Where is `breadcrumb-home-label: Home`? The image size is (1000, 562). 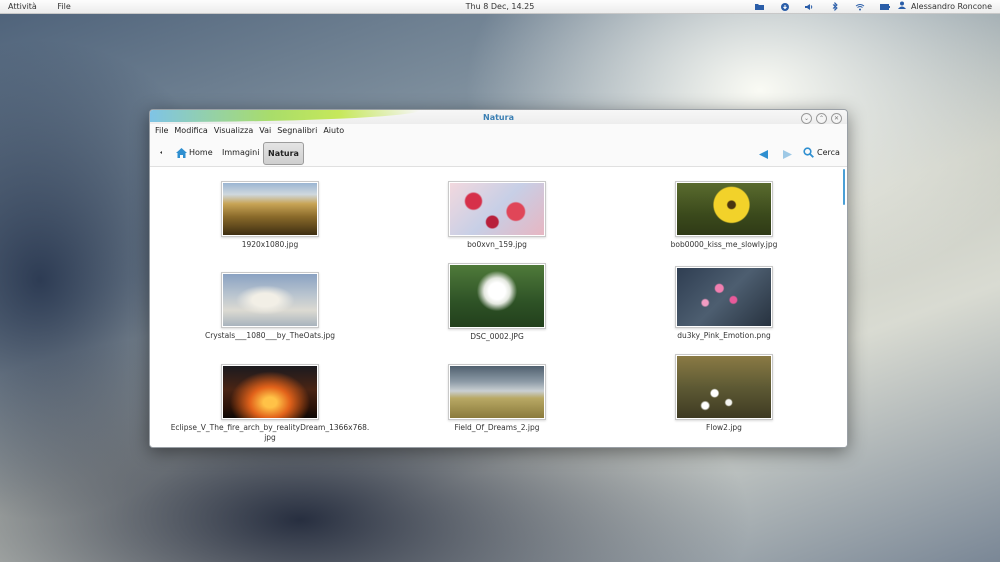
breadcrumb-home-label: Home is located at coordinates (201, 152).